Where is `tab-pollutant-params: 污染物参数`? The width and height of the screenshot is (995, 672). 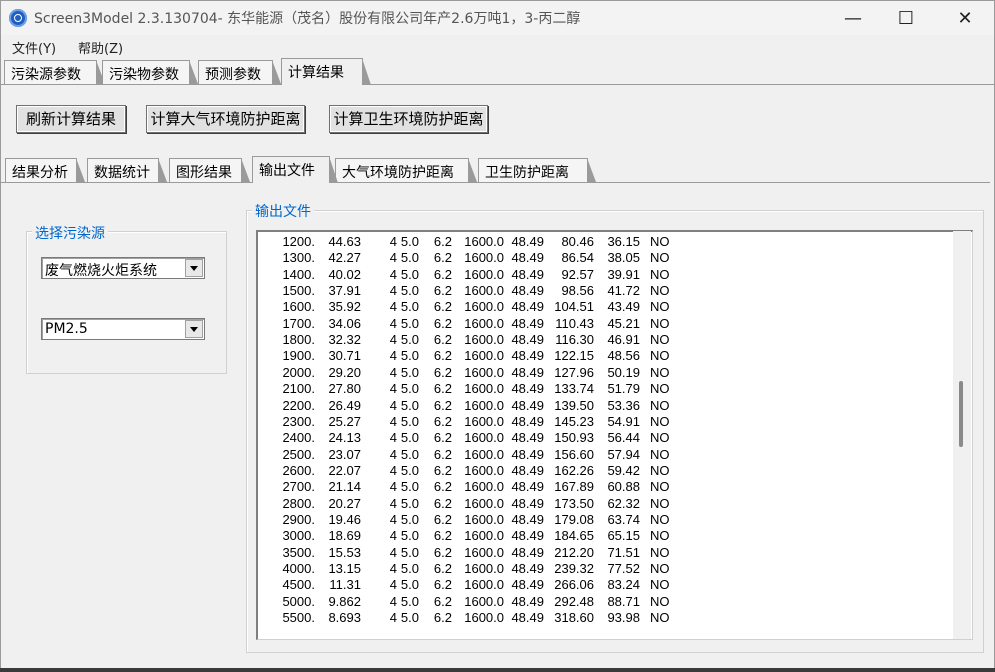
tab-pollutant-params: 污染物参数 is located at coordinates (150, 72).